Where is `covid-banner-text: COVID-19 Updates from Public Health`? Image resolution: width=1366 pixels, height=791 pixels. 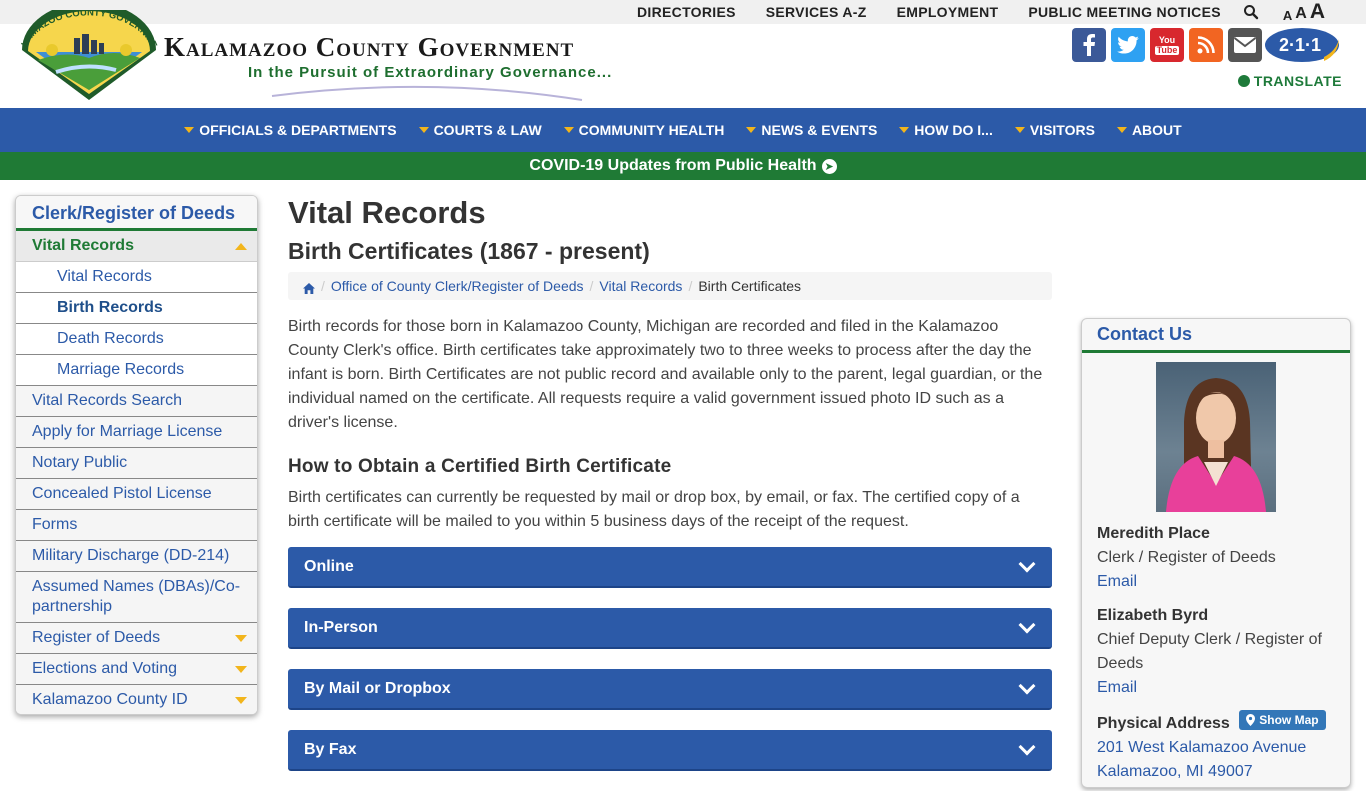 covid-banner-text: COVID-19 Updates from Public Health is located at coordinates (673, 165).